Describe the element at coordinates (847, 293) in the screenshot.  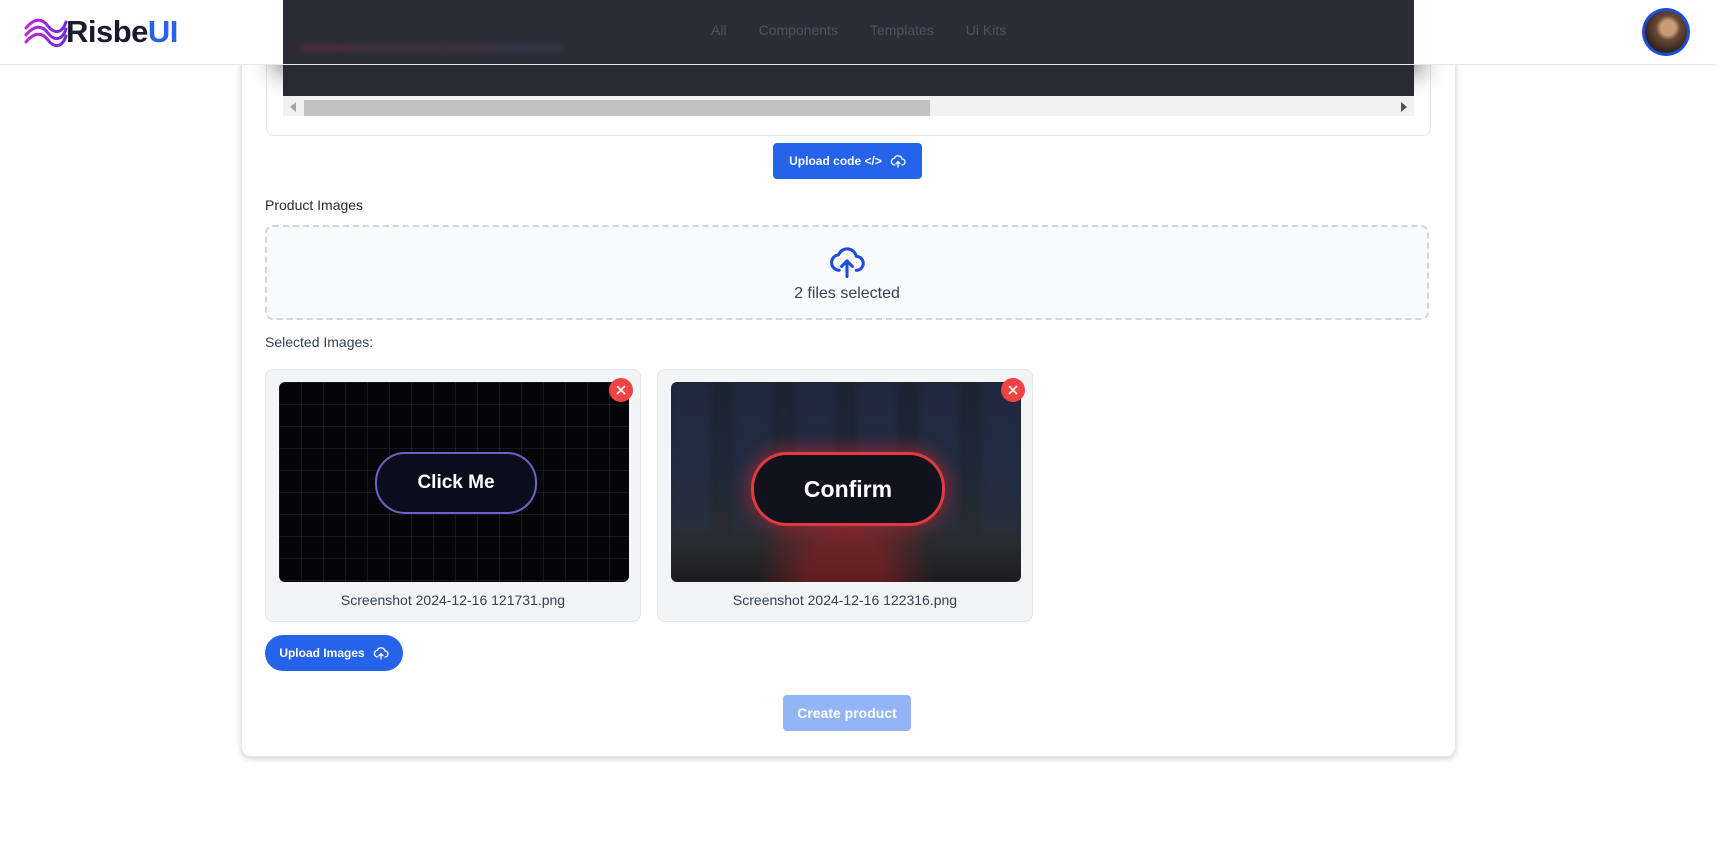
I see `dropzone-status-text: 2 files selected` at that location.